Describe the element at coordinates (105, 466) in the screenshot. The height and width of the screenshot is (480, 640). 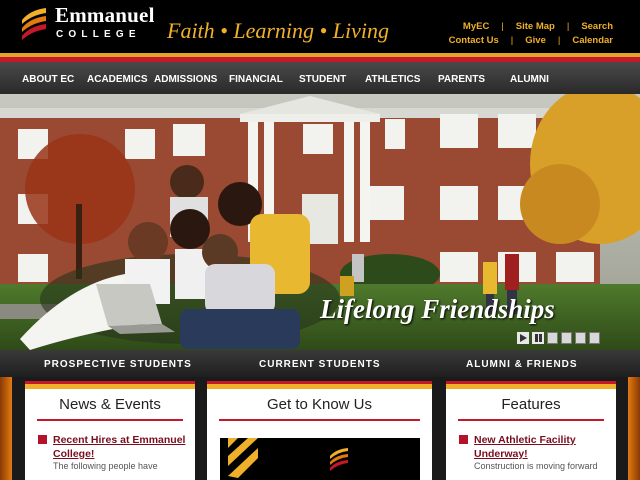
I see `news-story-blurb: The following people have` at that location.